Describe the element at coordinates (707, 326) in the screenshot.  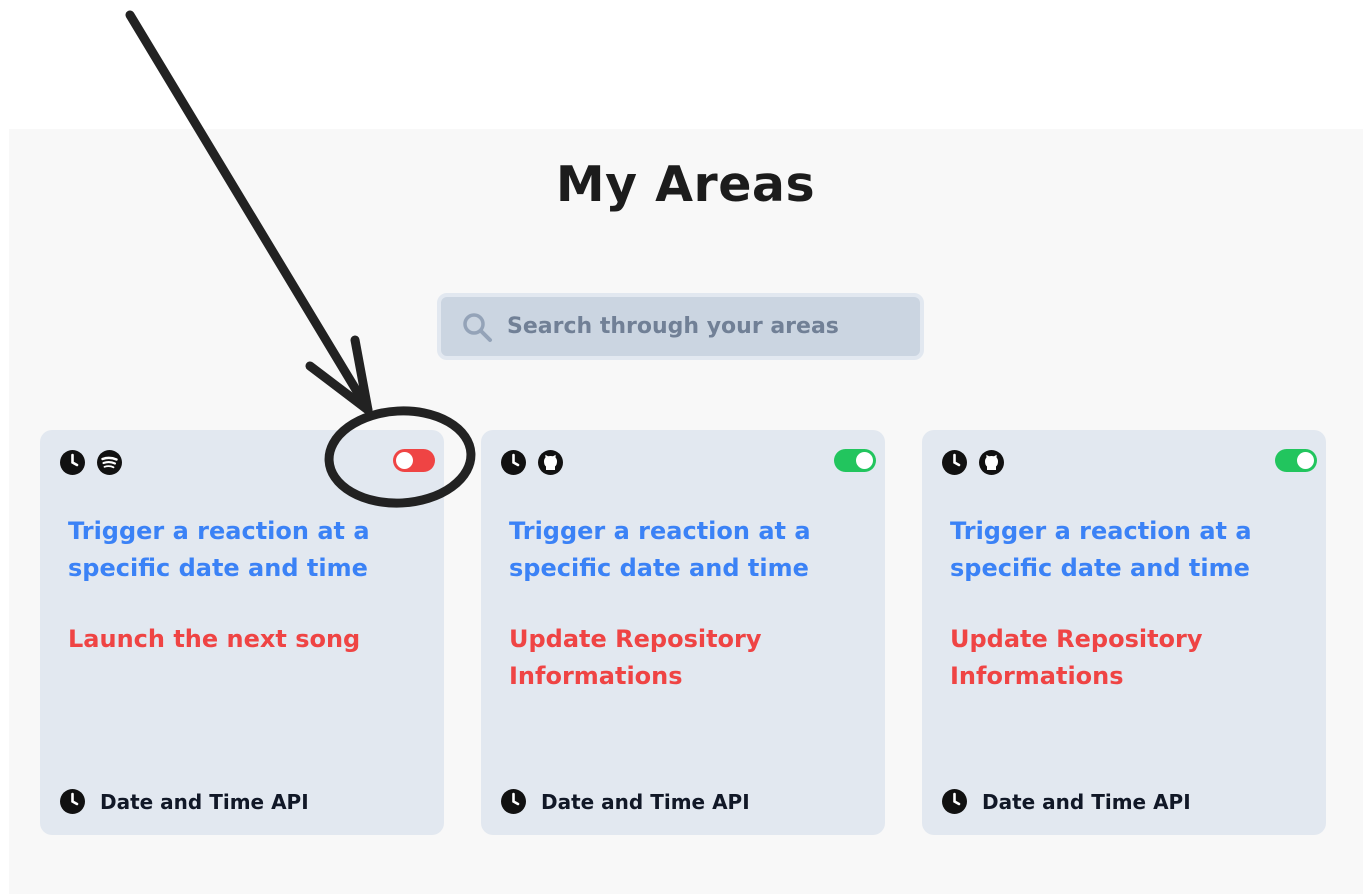
I see `search-input` at that location.